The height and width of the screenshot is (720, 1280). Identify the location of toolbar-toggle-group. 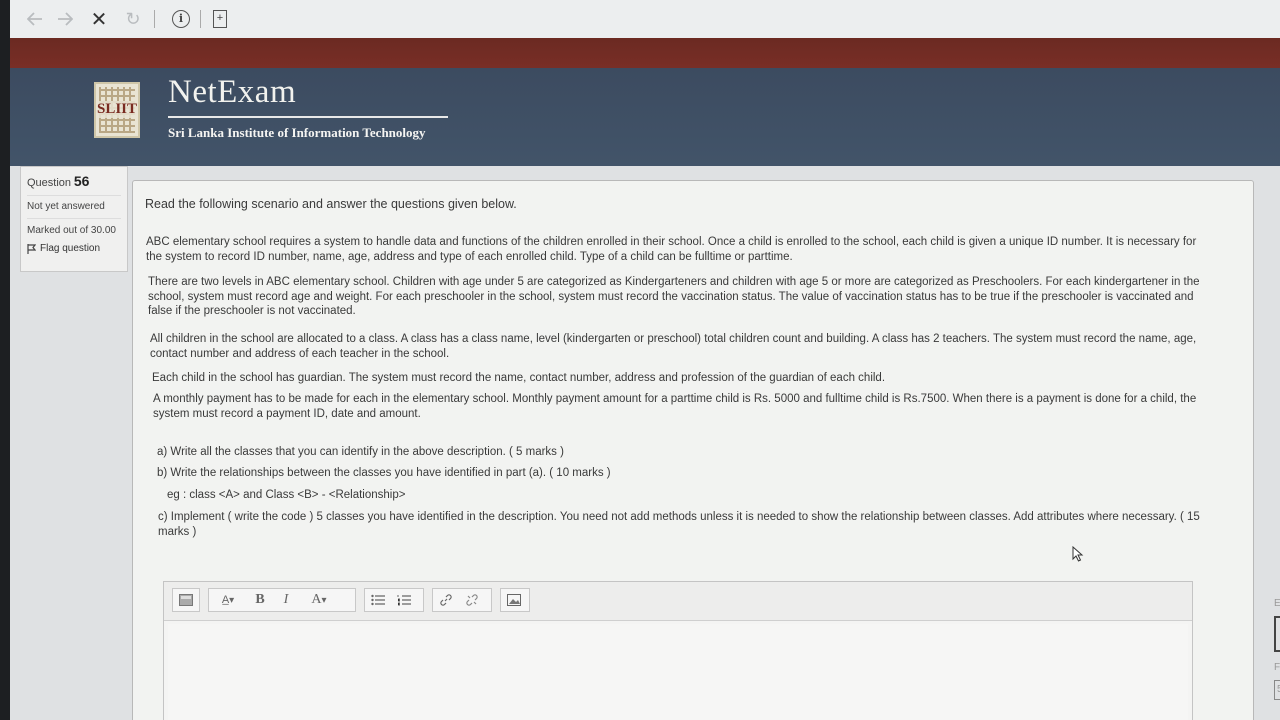
(186, 600).